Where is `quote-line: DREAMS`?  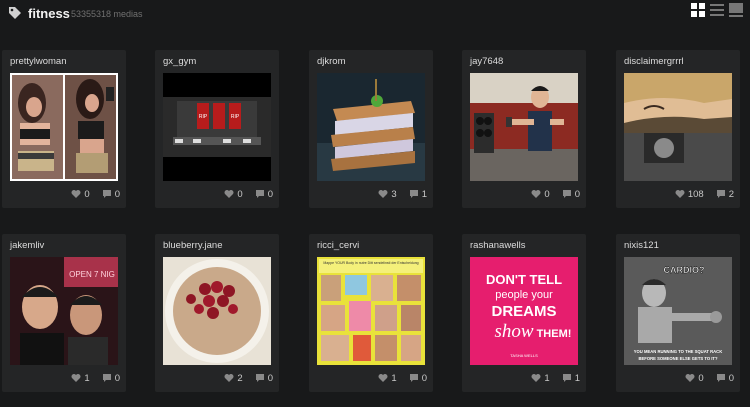
quote-line: DREAMS is located at coordinates (523, 311).